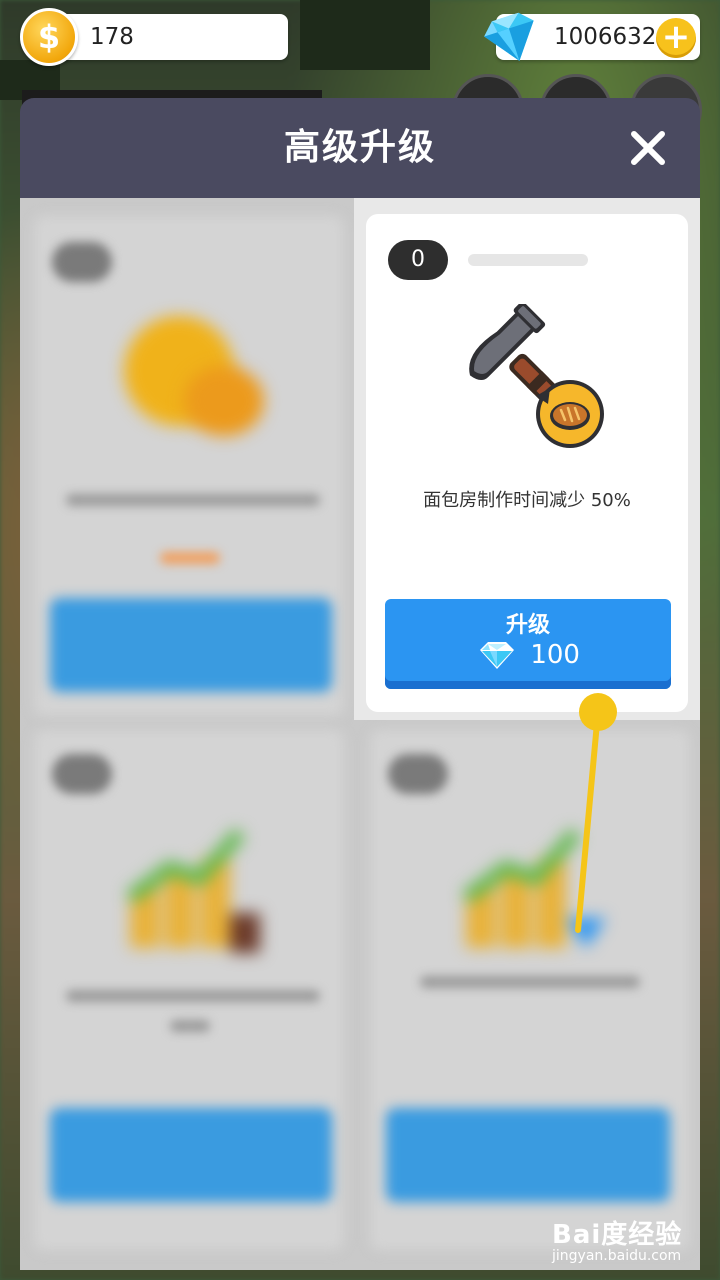 This screenshot has height=1280, width=720. What do you see at coordinates (418, 260) in the screenshot?
I see `level-badge: 0` at bounding box center [418, 260].